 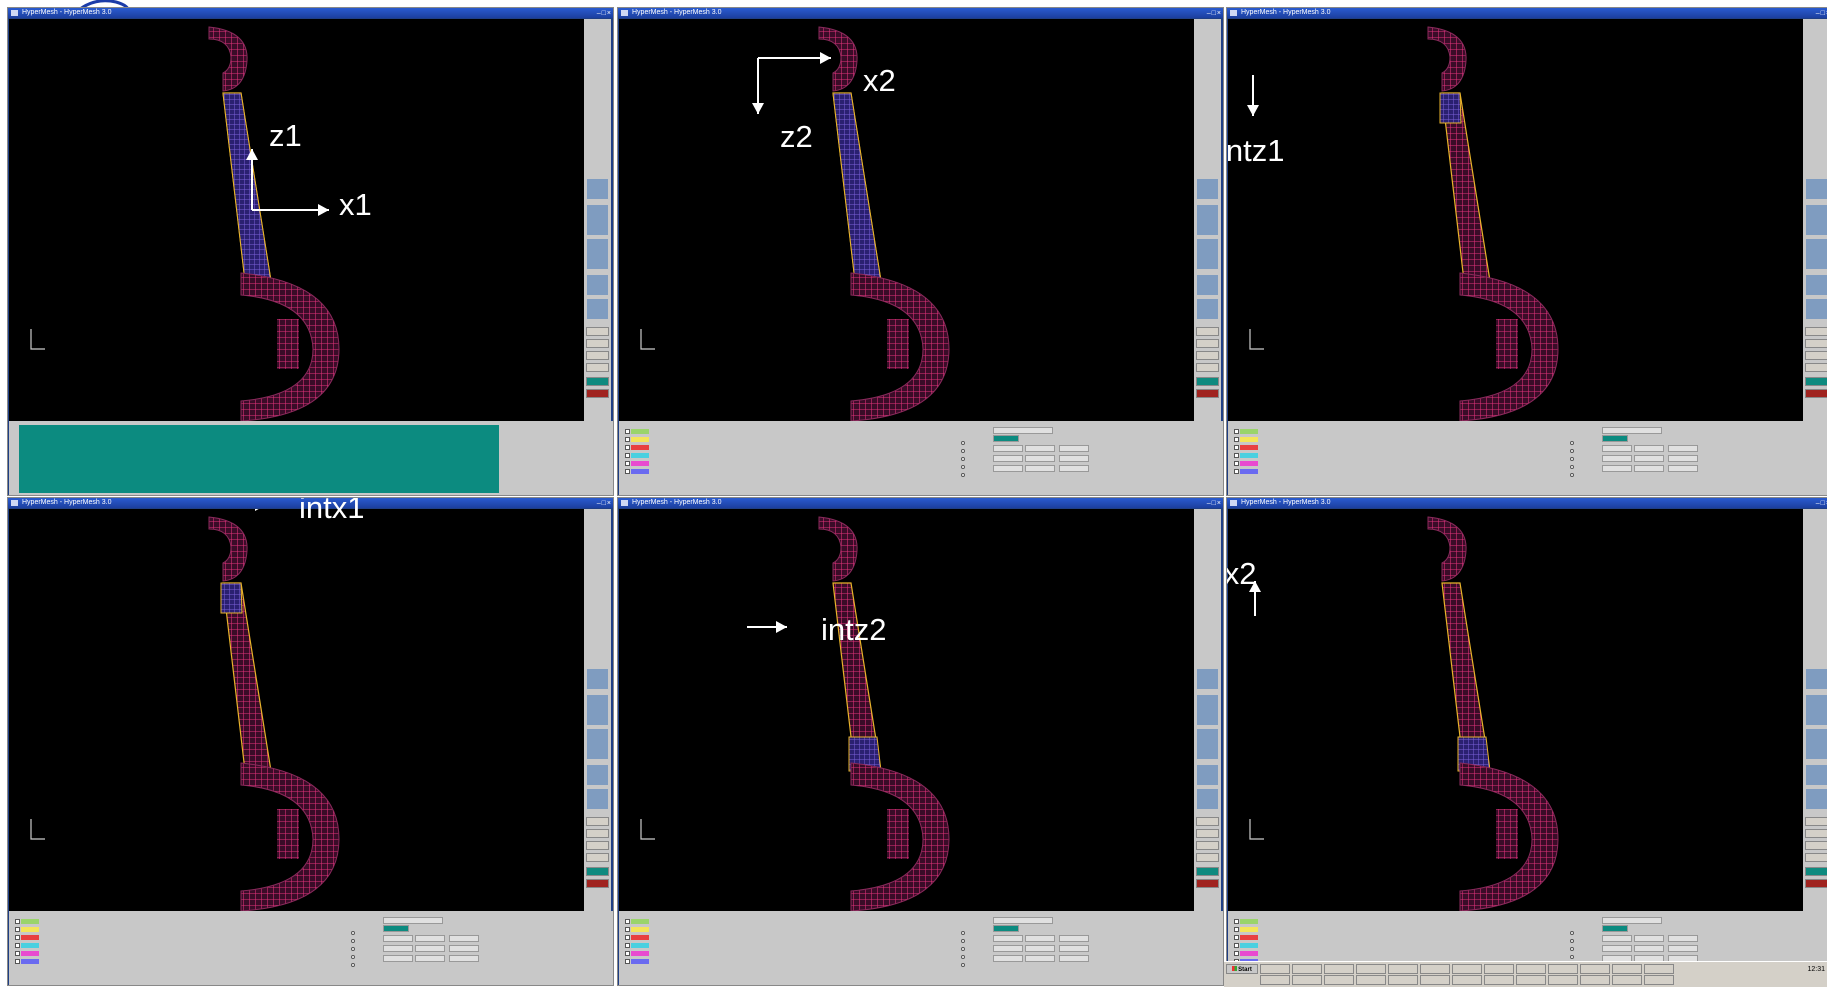 What do you see at coordinates (609, 503) in the screenshot?
I see `close-icon: ×` at bounding box center [609, 503].